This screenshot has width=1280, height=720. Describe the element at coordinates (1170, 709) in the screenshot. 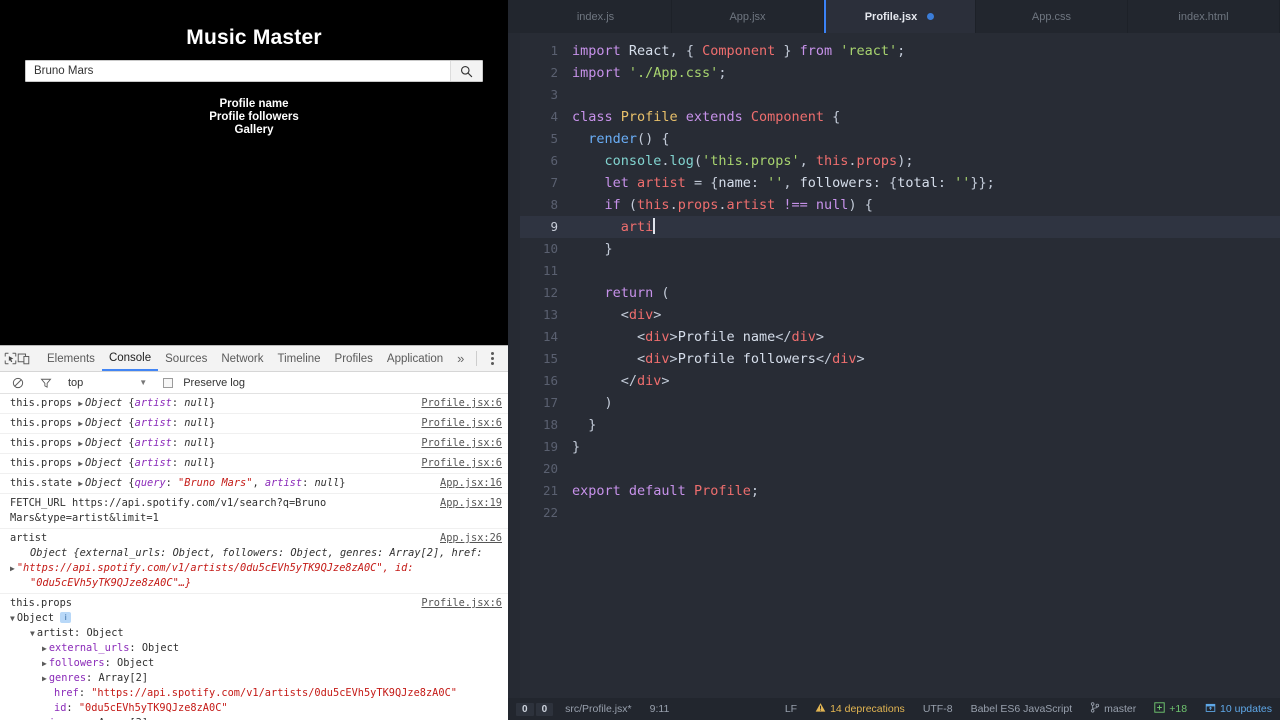

I see `git-diff-indicator: +18` at that location.